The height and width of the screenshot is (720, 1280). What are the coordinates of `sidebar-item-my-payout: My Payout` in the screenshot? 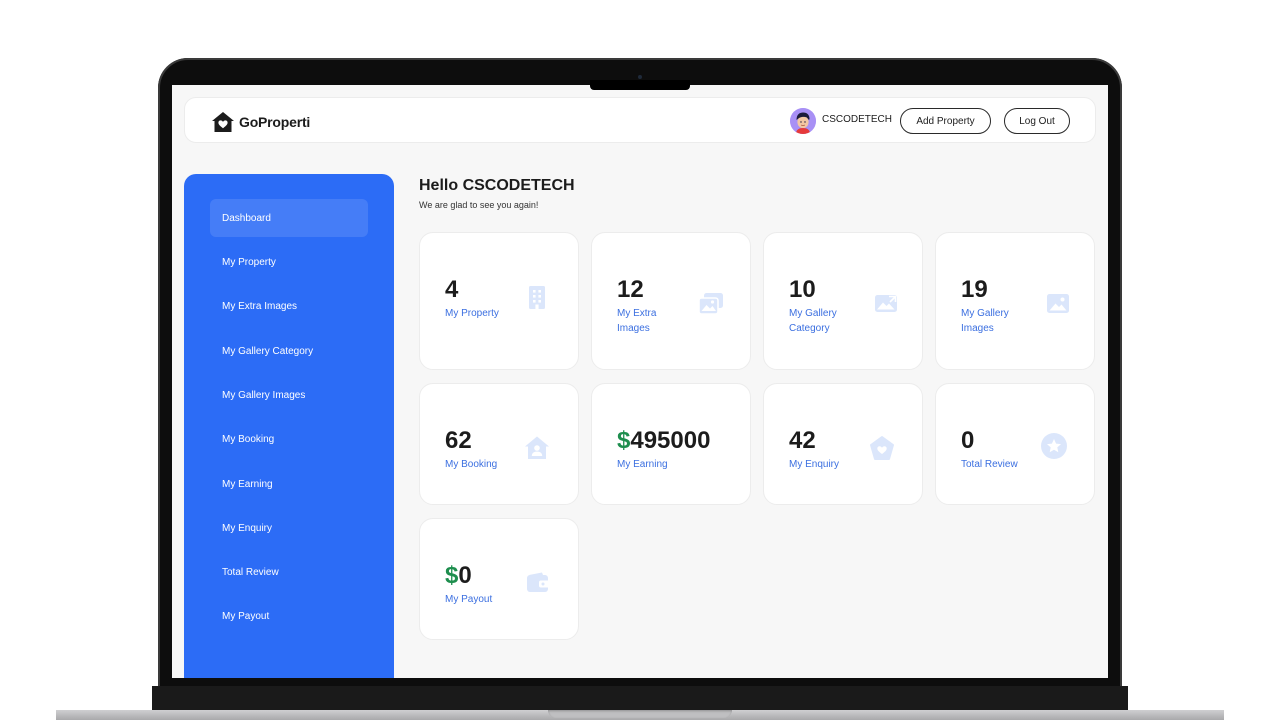 It's located at (289, 616).